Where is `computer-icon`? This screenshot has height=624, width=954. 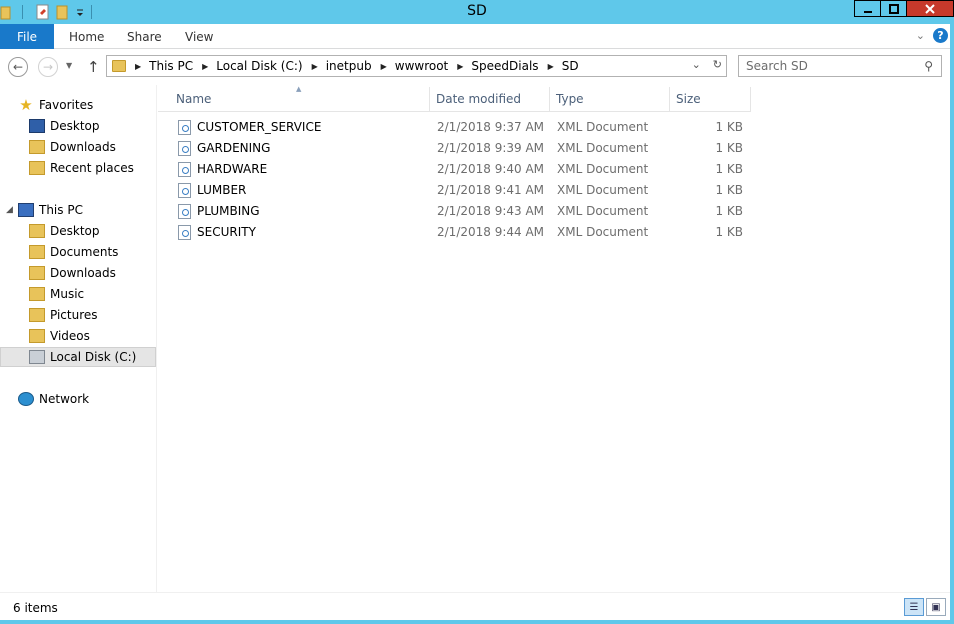
computer-icon is located at coordinates (26, 210).